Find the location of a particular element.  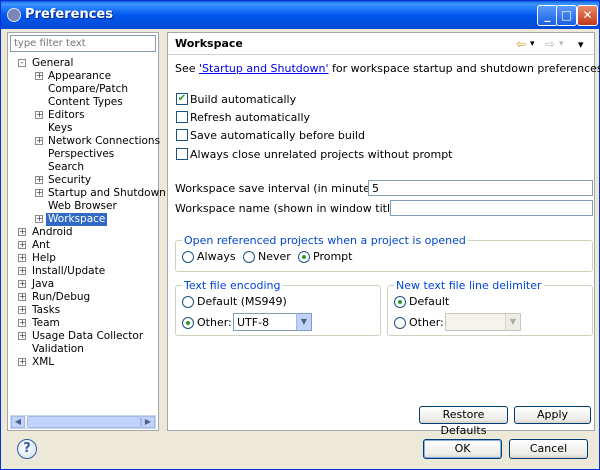

workspace-name-label: Workspace name (shown in window title): is located at coordinates (290, 208).